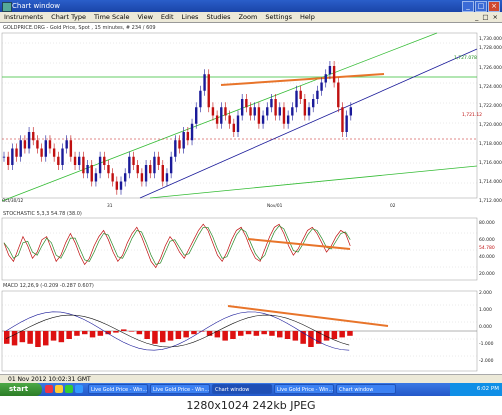  Describe the element at coordinates (79, 389) in the screenshot. I see `desktop-icon` at that location.